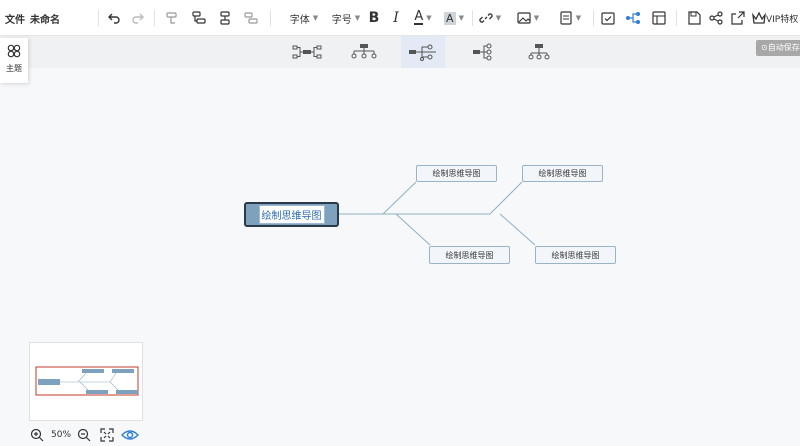 This screenshot has height=446, width=800. I want to click on fit-screen-icon, so click(107, 435).